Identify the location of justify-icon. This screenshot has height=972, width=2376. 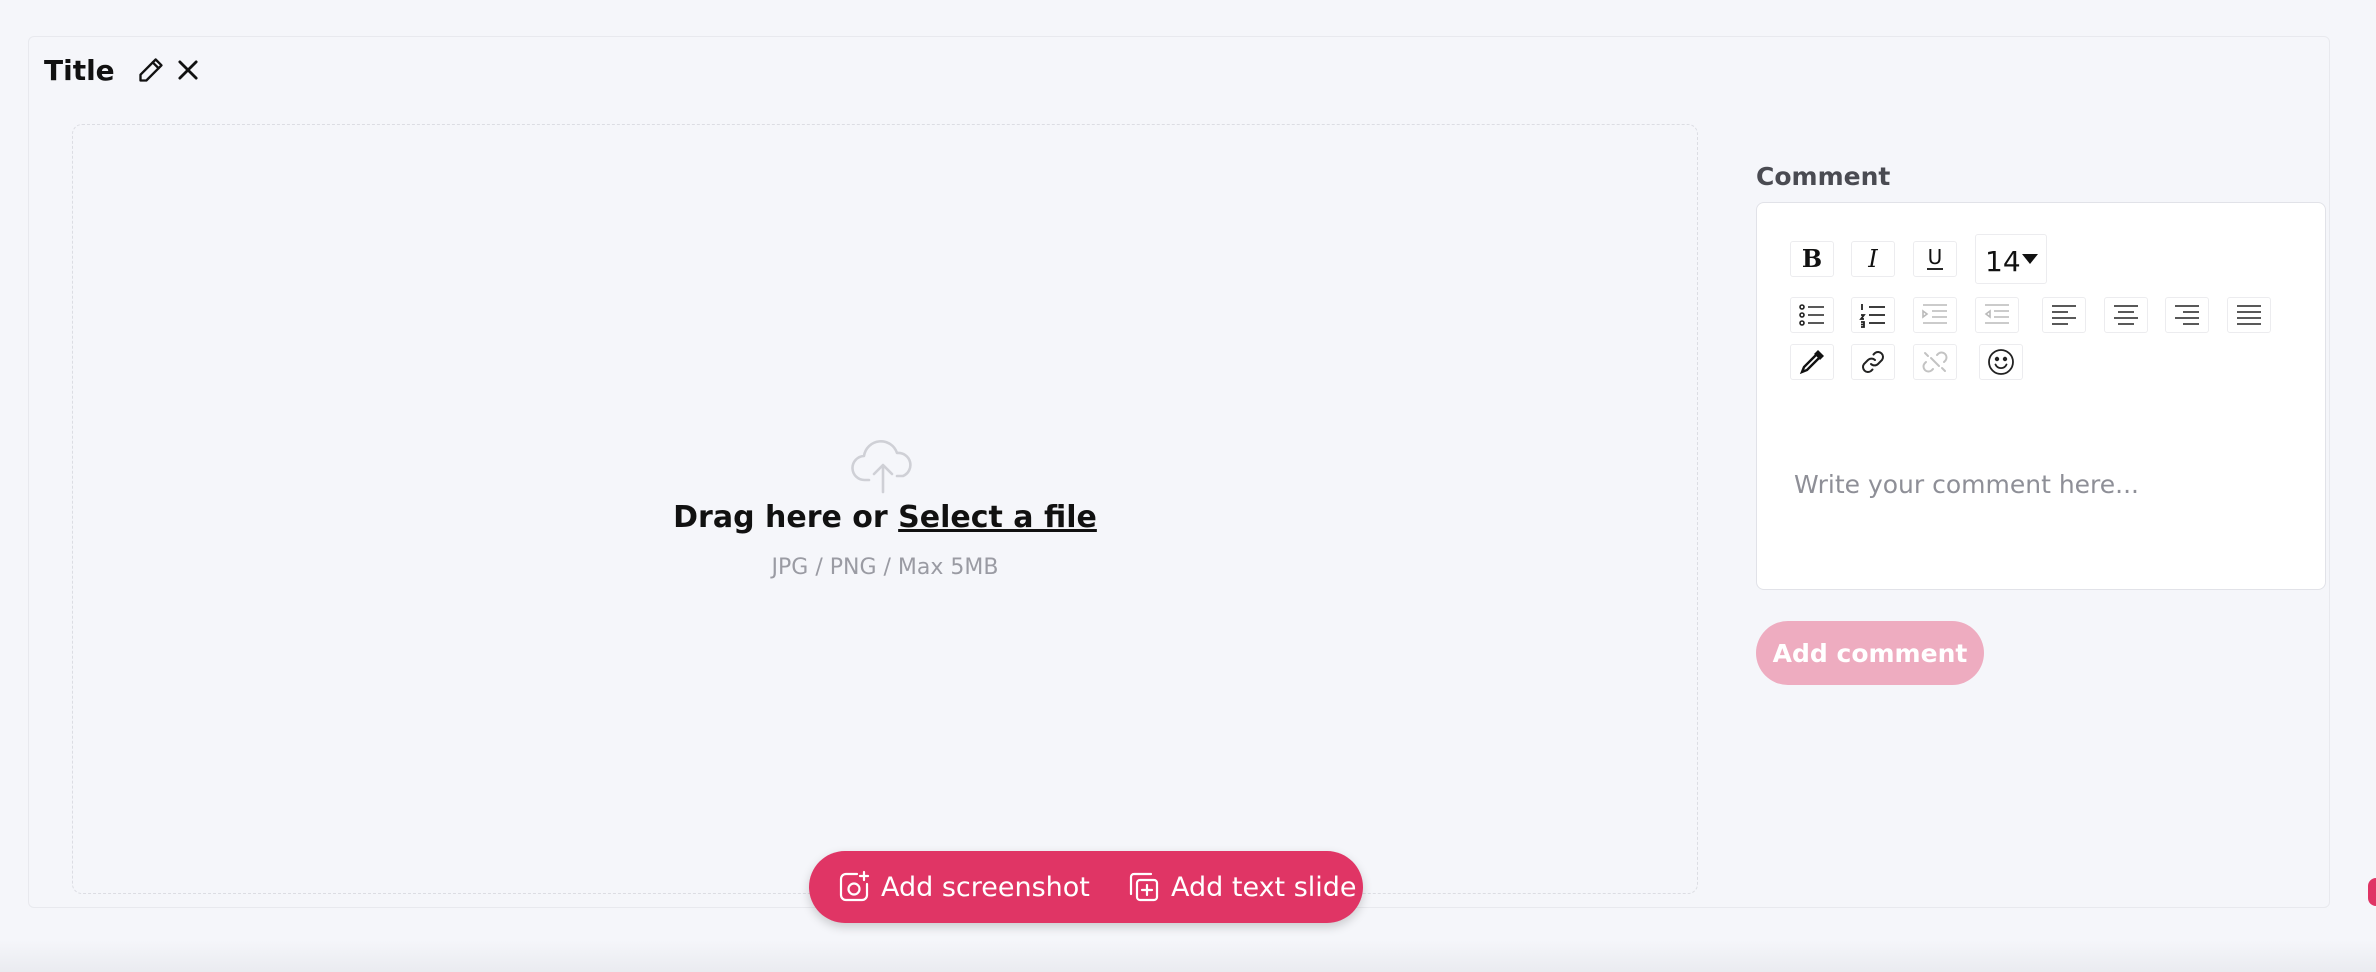
(2249, 315).